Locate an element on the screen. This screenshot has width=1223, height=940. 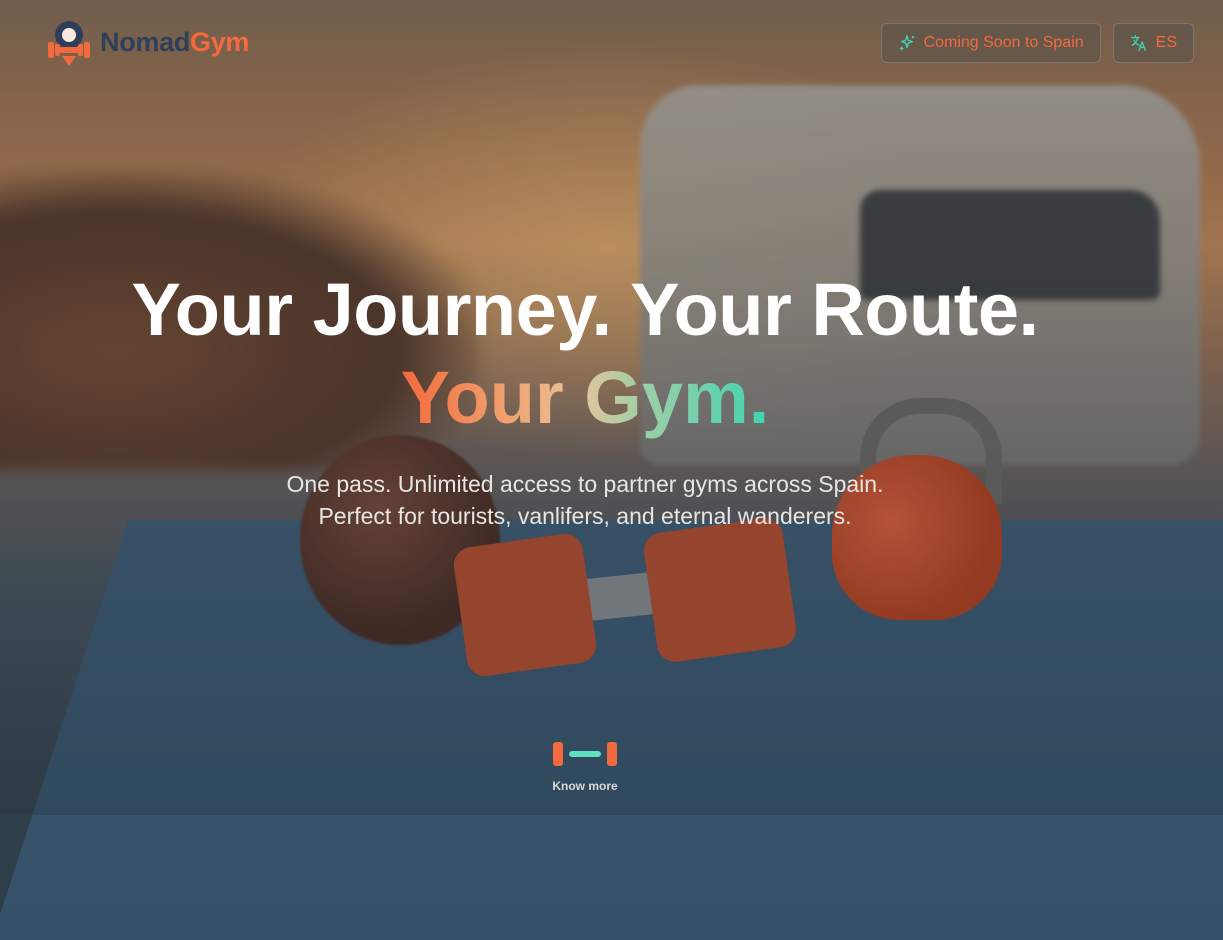
site-header: NomadGym Coming Soon to Spain ES is located at coordinates (611, 42).